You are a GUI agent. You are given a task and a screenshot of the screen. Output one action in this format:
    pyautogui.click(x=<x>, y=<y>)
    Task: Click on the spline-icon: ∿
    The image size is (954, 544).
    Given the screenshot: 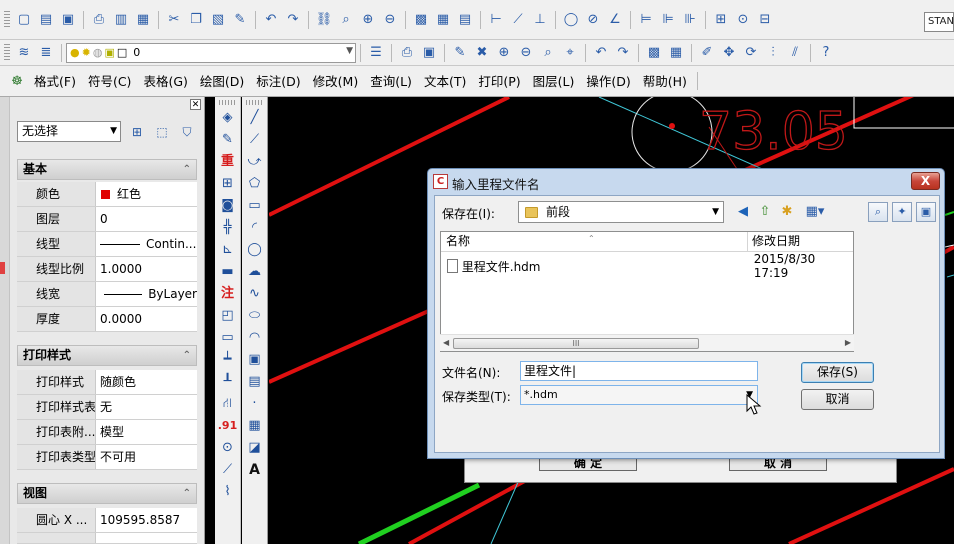 What is the action you would take?
    pyautogui.click(x=255, y=294)
    